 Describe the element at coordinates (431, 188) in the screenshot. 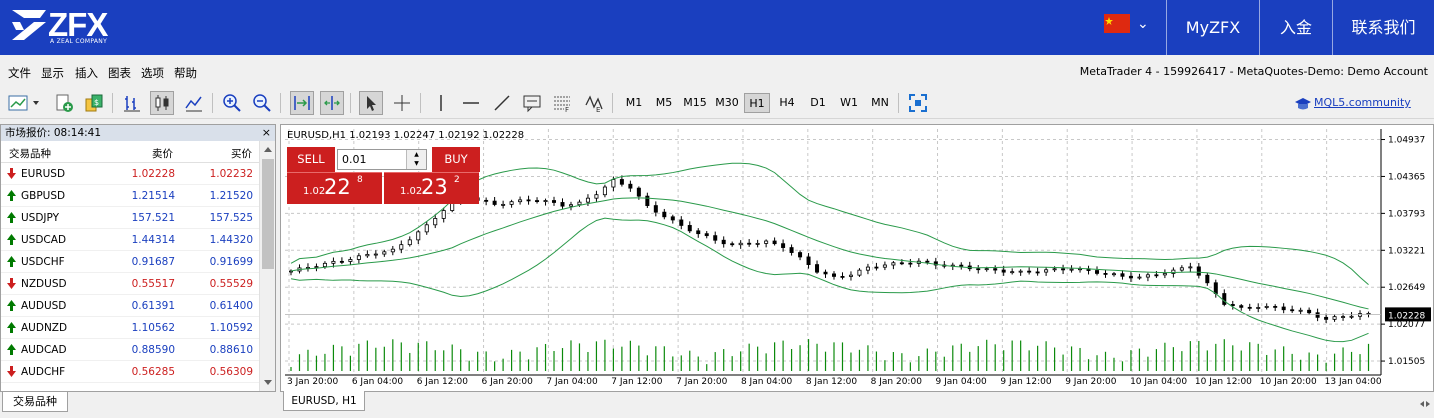

I see `buy-price-box: 1.02 23 2` at that location.